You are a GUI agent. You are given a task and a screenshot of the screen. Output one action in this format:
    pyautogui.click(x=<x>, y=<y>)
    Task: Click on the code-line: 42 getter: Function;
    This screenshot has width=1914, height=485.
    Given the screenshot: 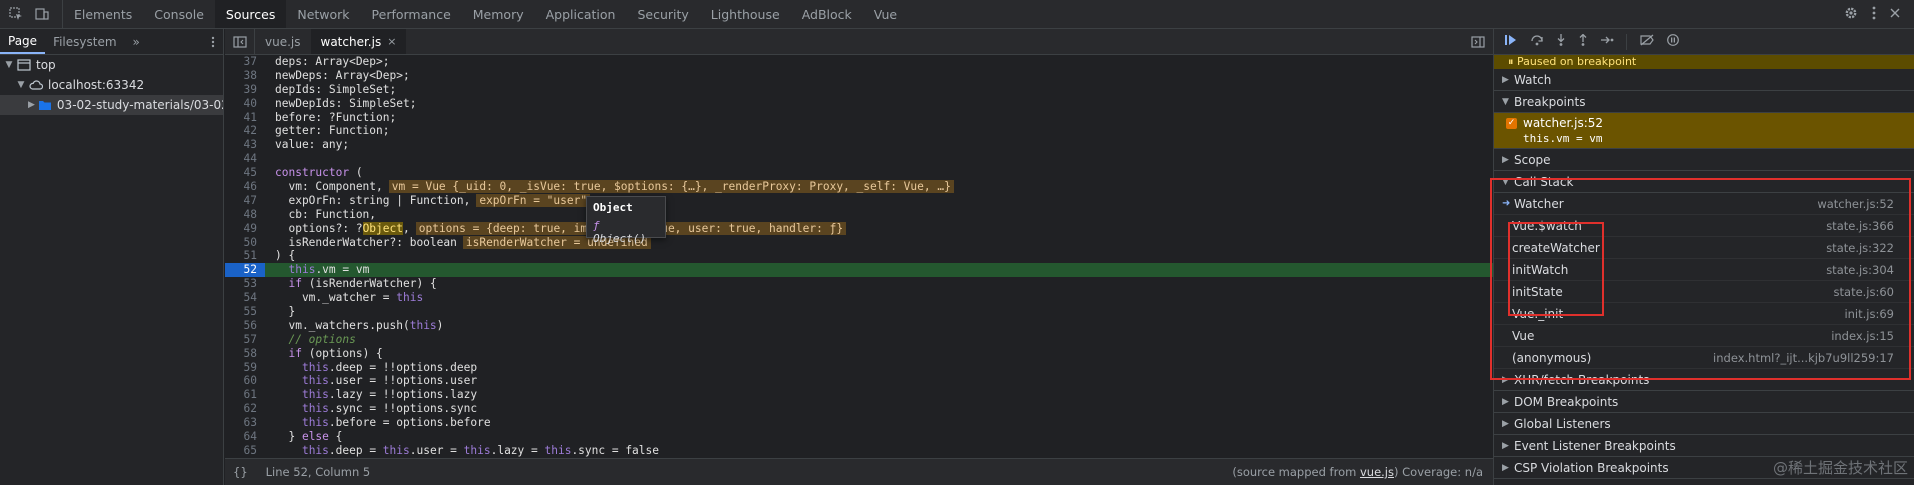 What is the action you would take?
    pyautogui.click(x=859, y=131)
    